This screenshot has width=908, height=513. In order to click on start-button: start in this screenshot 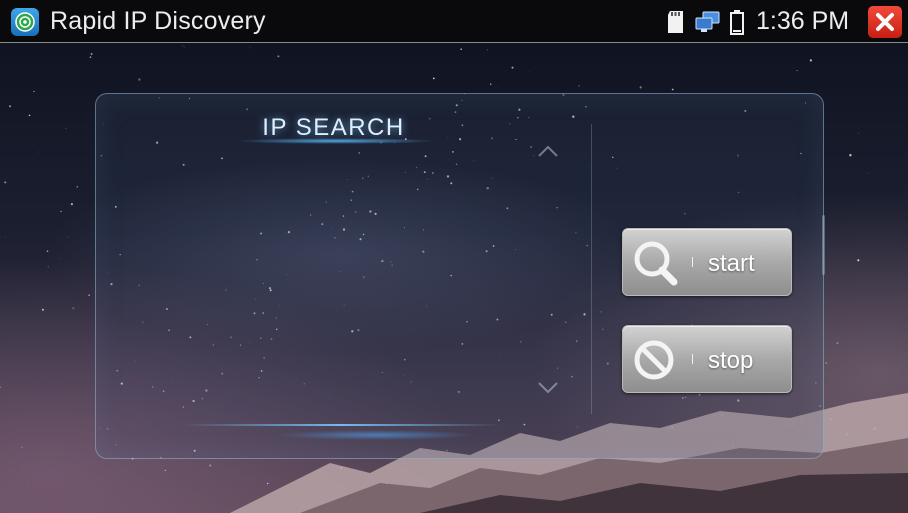, I will do `click(707, 262)`.